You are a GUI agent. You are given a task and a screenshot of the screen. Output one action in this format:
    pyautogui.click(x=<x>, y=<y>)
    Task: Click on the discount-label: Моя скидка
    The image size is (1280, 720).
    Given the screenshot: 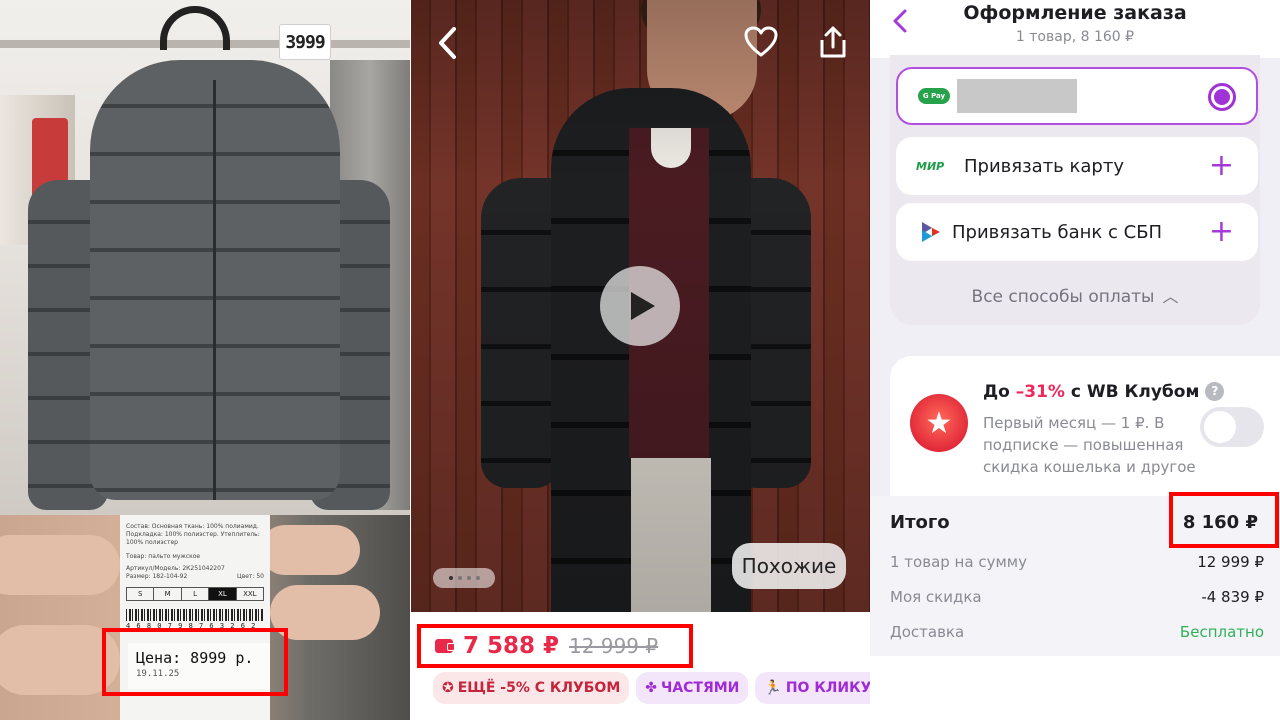 What is the action you would take?
    pyautogui.click(x=936, y=597)
    